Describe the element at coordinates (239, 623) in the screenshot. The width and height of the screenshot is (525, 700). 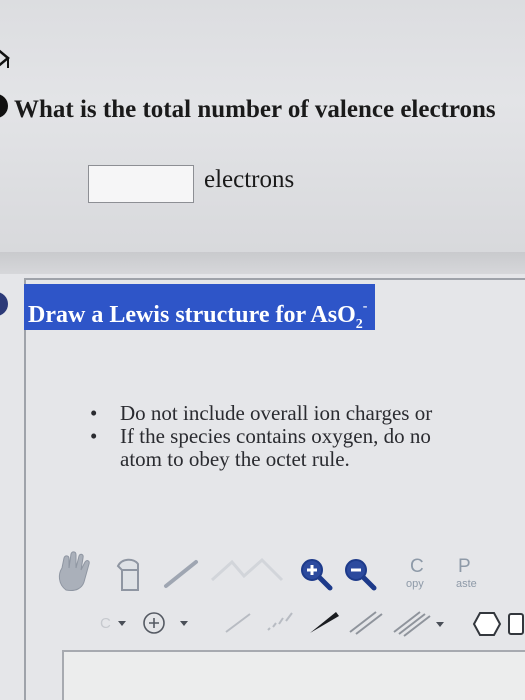
I see `single-bond-icon` at that location.